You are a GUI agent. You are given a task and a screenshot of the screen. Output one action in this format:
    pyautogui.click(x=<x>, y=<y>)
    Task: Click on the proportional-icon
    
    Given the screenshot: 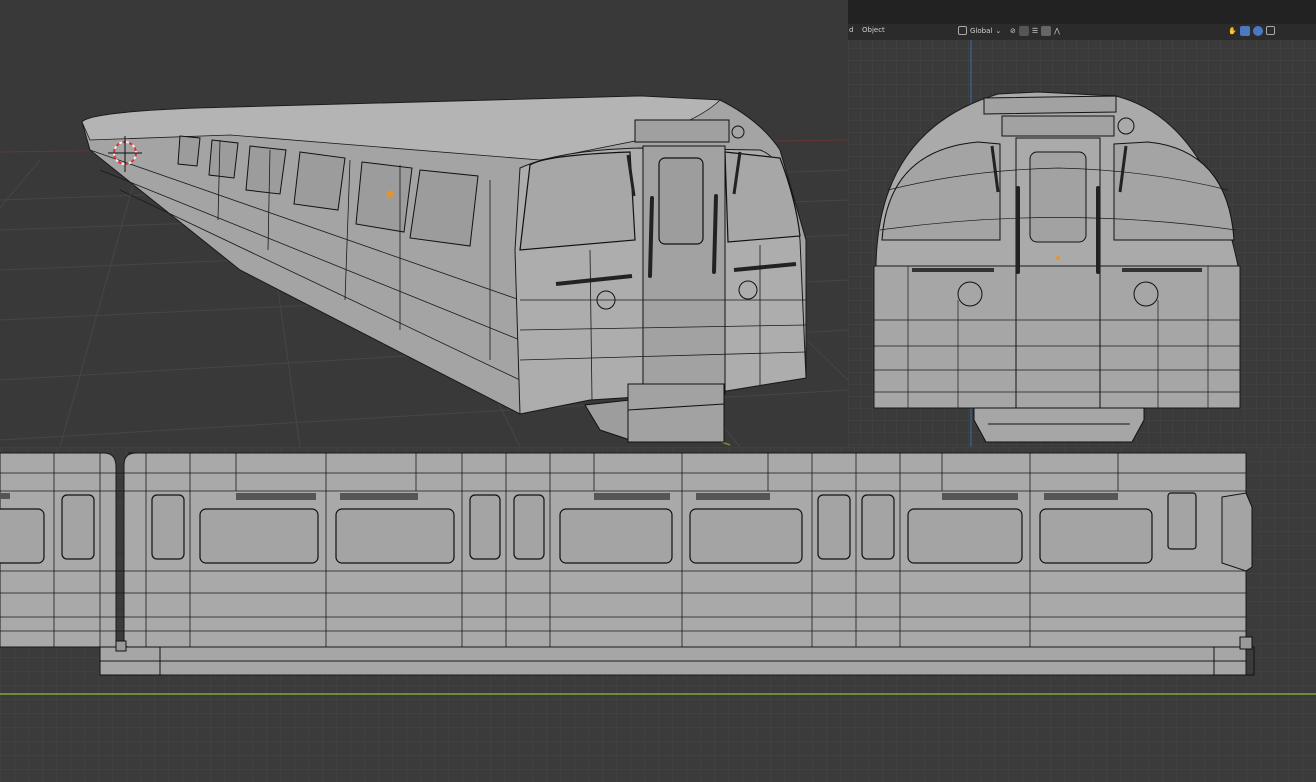 What is the action you would take?
    pyautogui.click(x=1046, y=30)
    